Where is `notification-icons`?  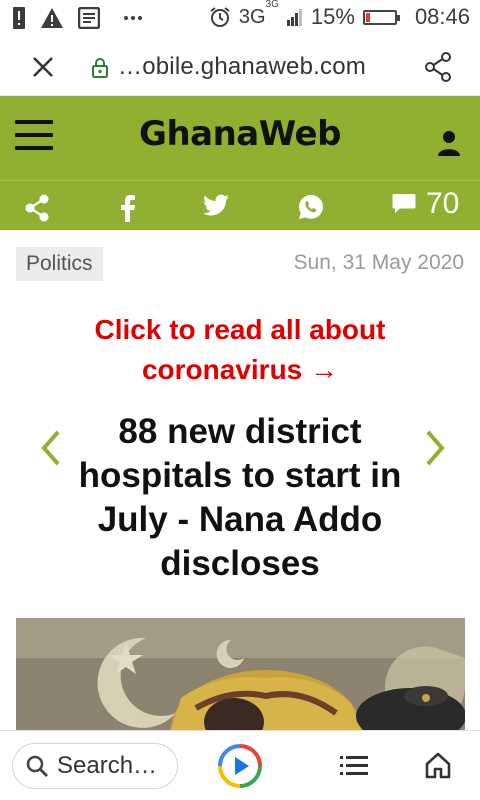
notification-icons is located at coordinates (78, 18).